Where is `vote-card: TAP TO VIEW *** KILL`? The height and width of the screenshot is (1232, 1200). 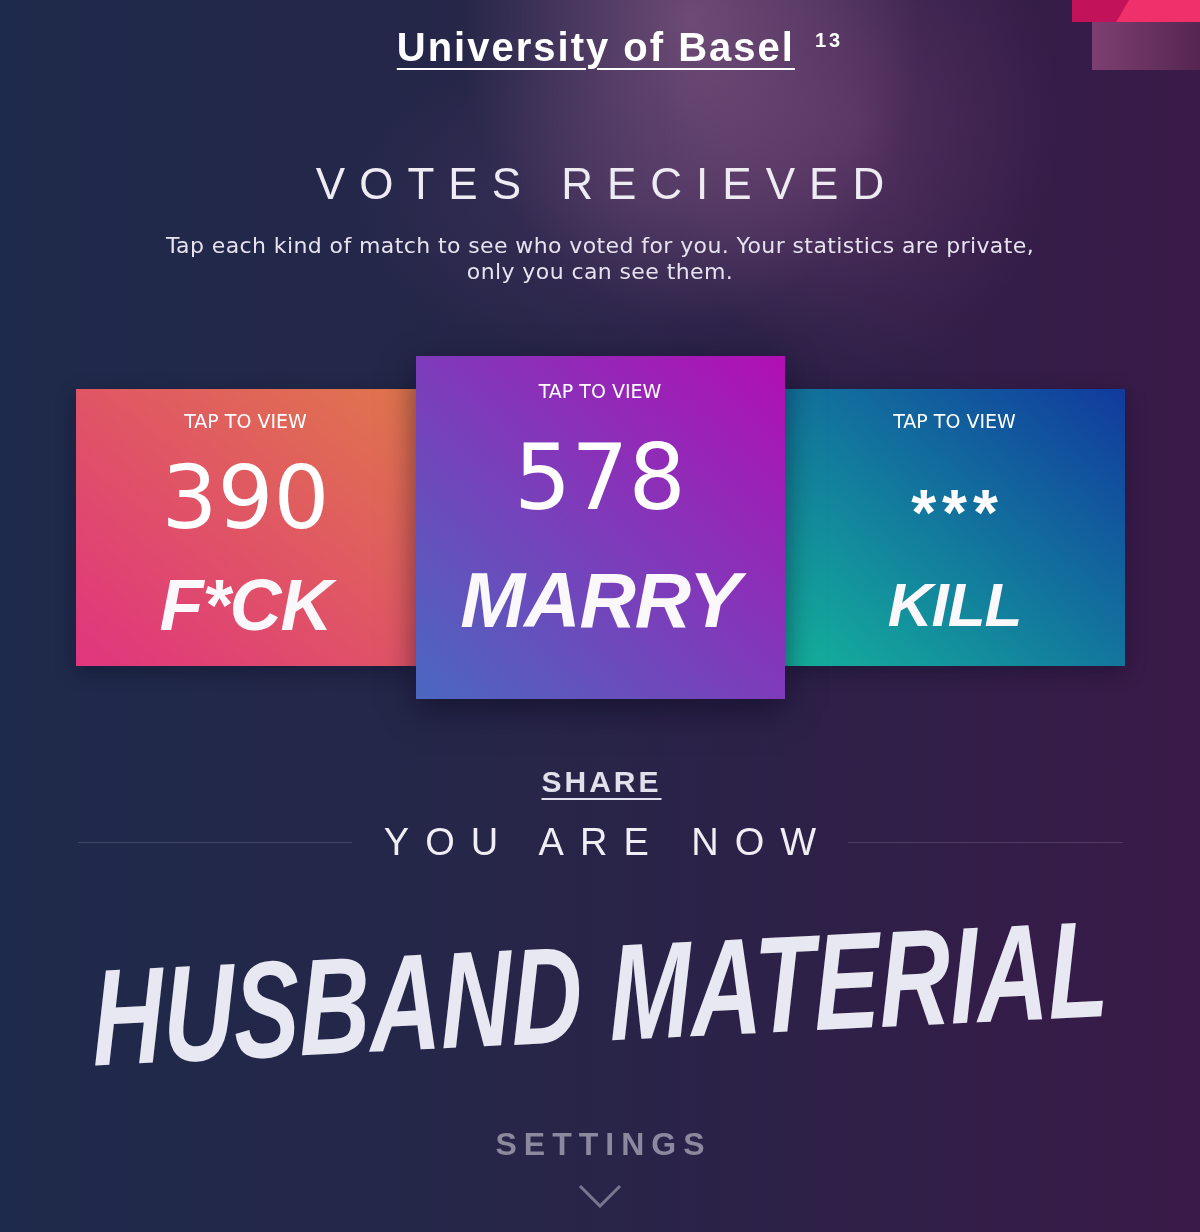
vote-card: TAP TO VIEW *** KILL is located at coordinates (954, 527).